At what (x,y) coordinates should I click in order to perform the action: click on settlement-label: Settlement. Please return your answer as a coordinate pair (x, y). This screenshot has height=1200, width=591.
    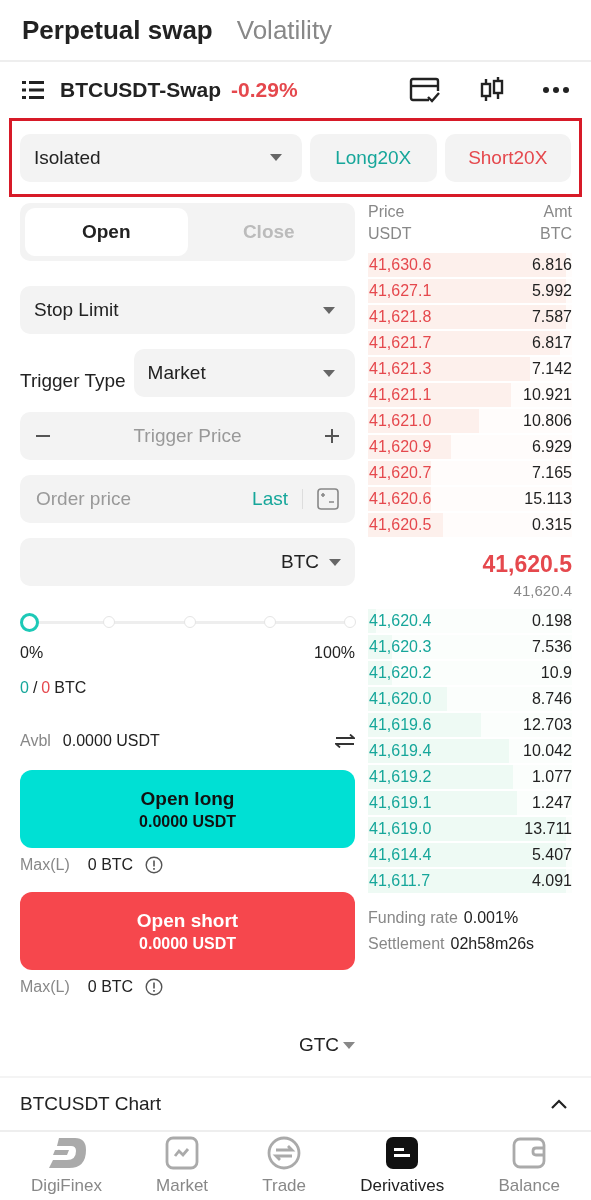
    Looking at the image, I should click on (406, 944).